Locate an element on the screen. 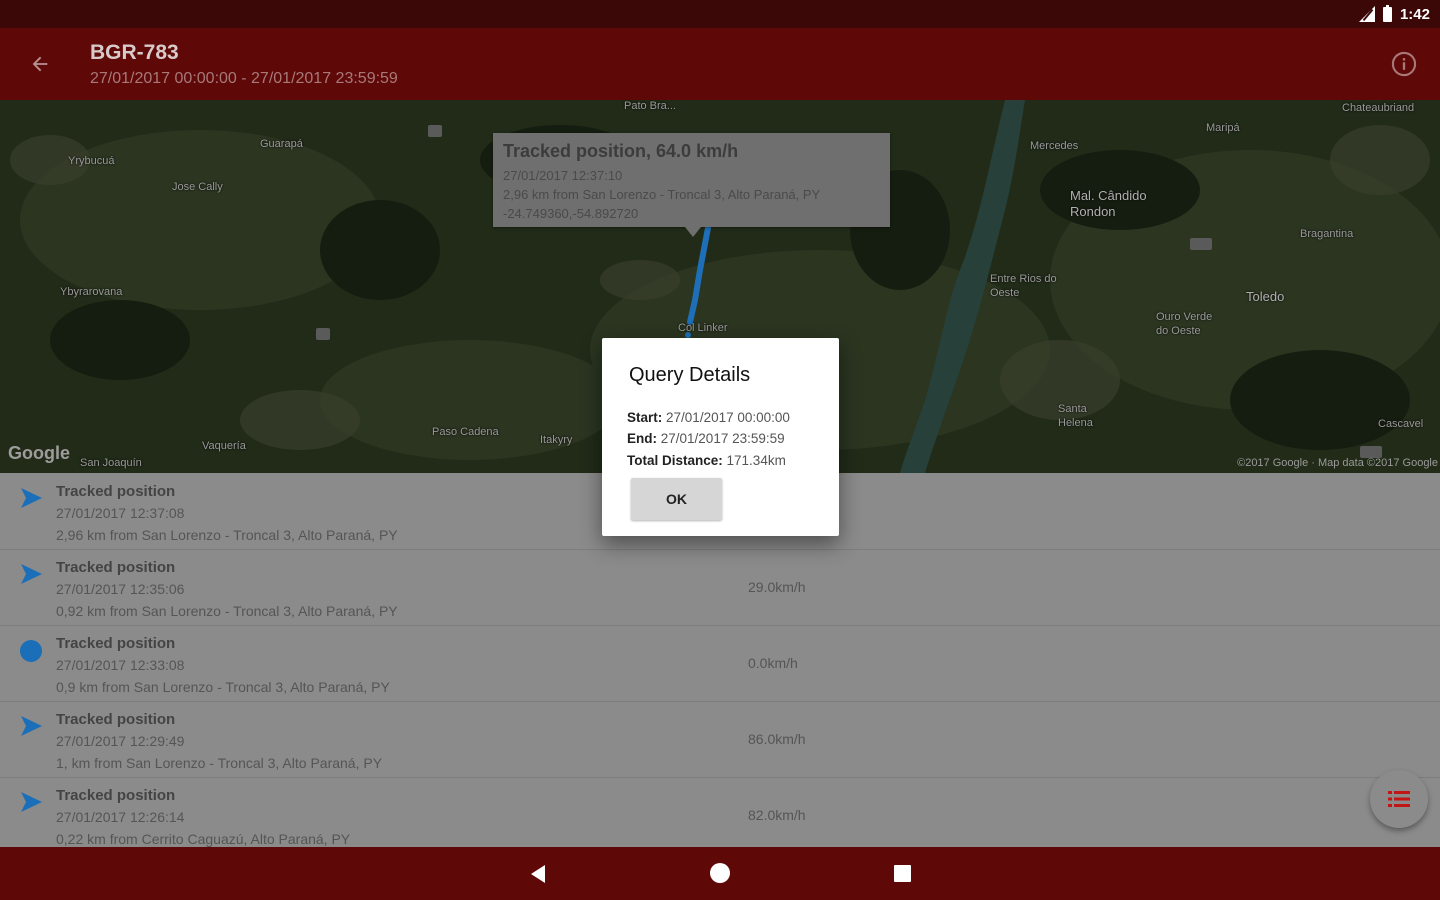  map-label: Chateaubriand is located at coordinates (1378, 108).